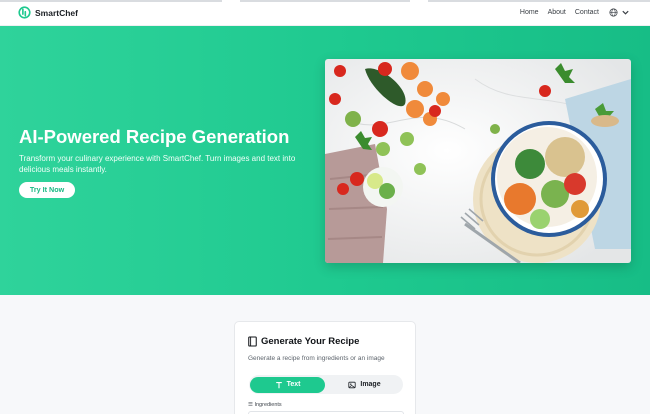 The height and width of the screenshot is (414, 650). Describe the element at coordinates (47, 190) in the screenshot. I see `try-it-now-button: Try It Now` at that location.